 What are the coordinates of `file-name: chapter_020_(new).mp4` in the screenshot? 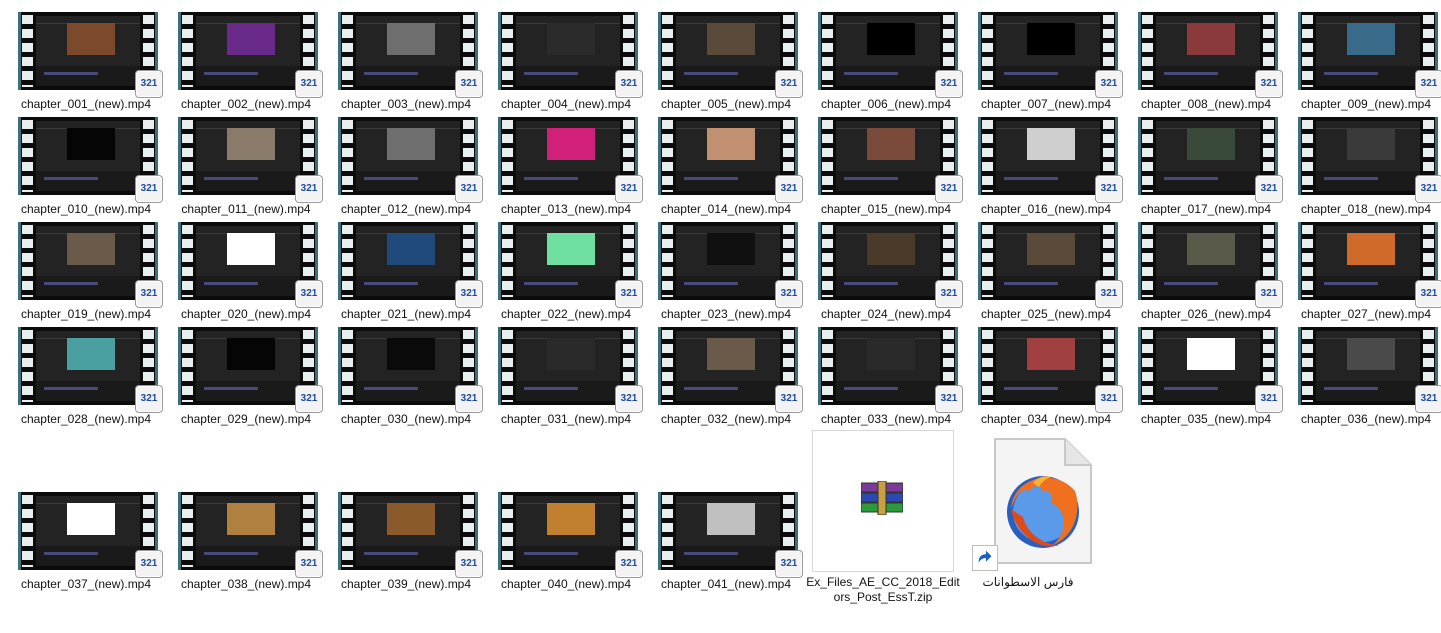 It's located at (246, 314).